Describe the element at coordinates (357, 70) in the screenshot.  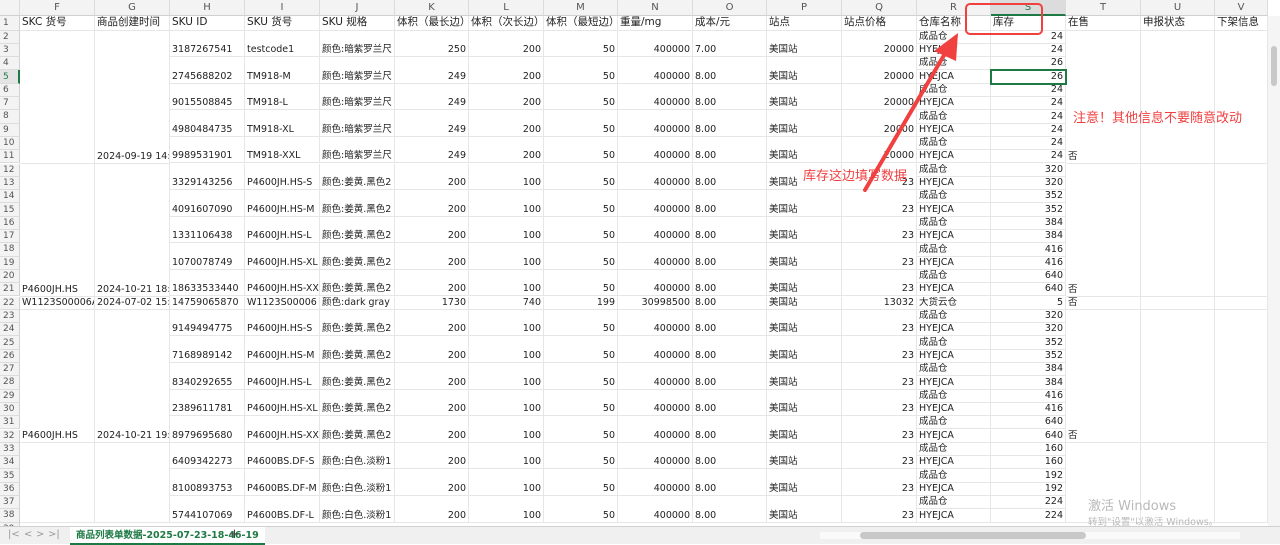
I see `sku-spec-cell: 颜色:暗紫罗兰尺` at that location.